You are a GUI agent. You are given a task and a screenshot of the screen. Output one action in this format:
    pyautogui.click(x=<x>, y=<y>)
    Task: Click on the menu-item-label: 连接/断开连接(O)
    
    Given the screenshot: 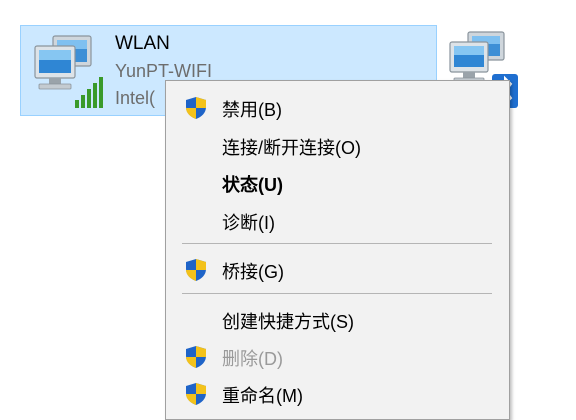 What is the action you would take?
    pyautogui.click(x=291, y=148)
    